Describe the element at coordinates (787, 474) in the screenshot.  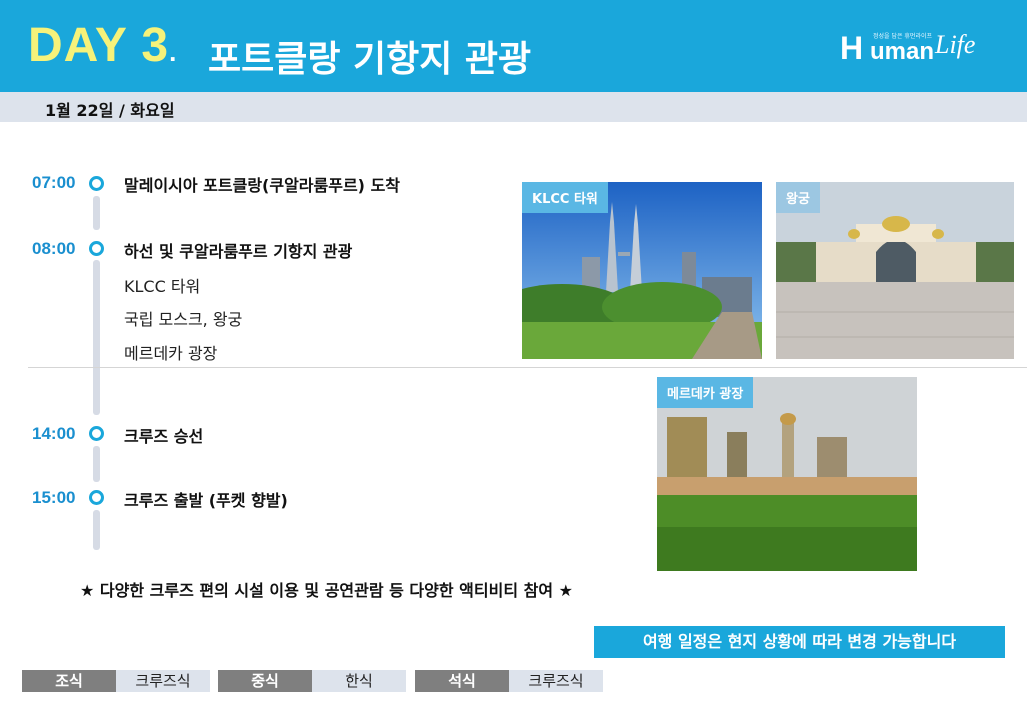
I see `merdeka-square-photo: 메르데카 광장` at that location.